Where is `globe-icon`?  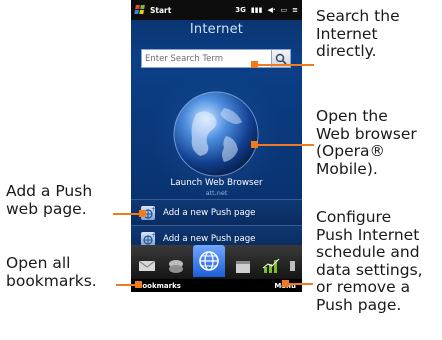 globe-icon is located at coordinates (216, 134).